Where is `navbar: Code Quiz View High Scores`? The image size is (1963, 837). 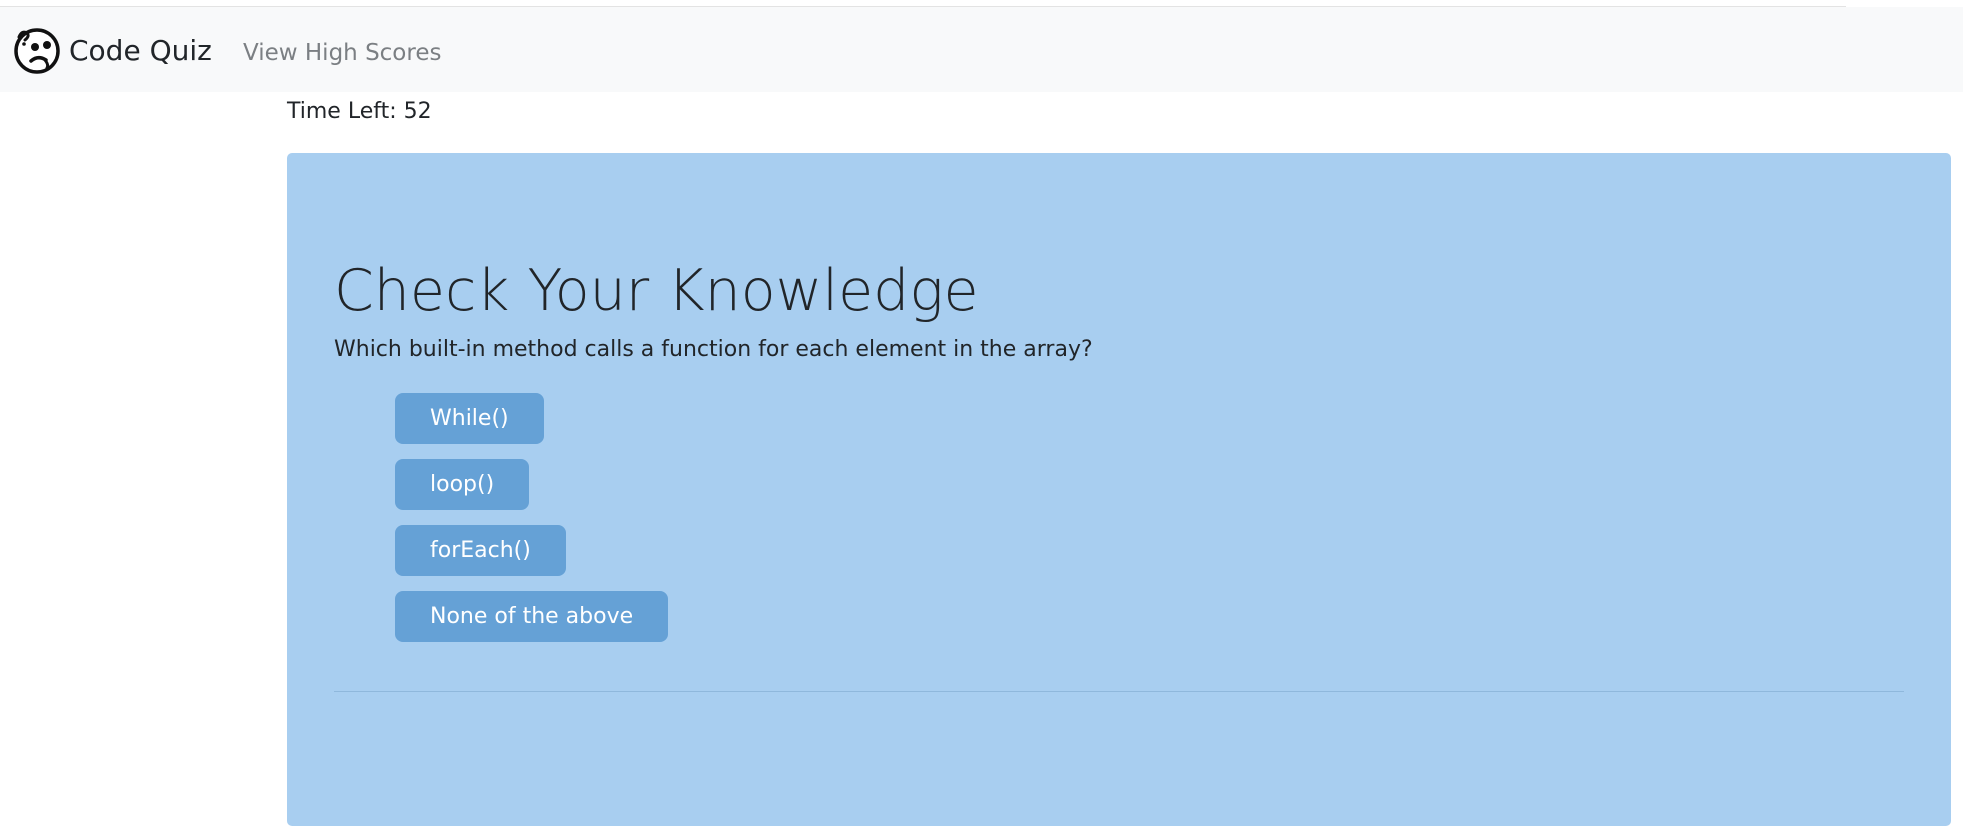 navbar: Code Quiz View High Scores is located at coordinates (981, 49).